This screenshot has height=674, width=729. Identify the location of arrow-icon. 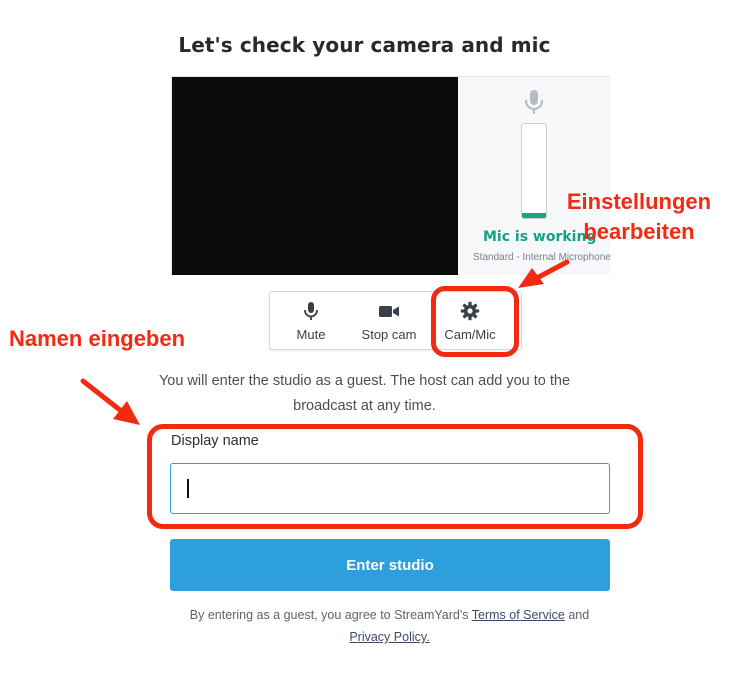
(110, 401).